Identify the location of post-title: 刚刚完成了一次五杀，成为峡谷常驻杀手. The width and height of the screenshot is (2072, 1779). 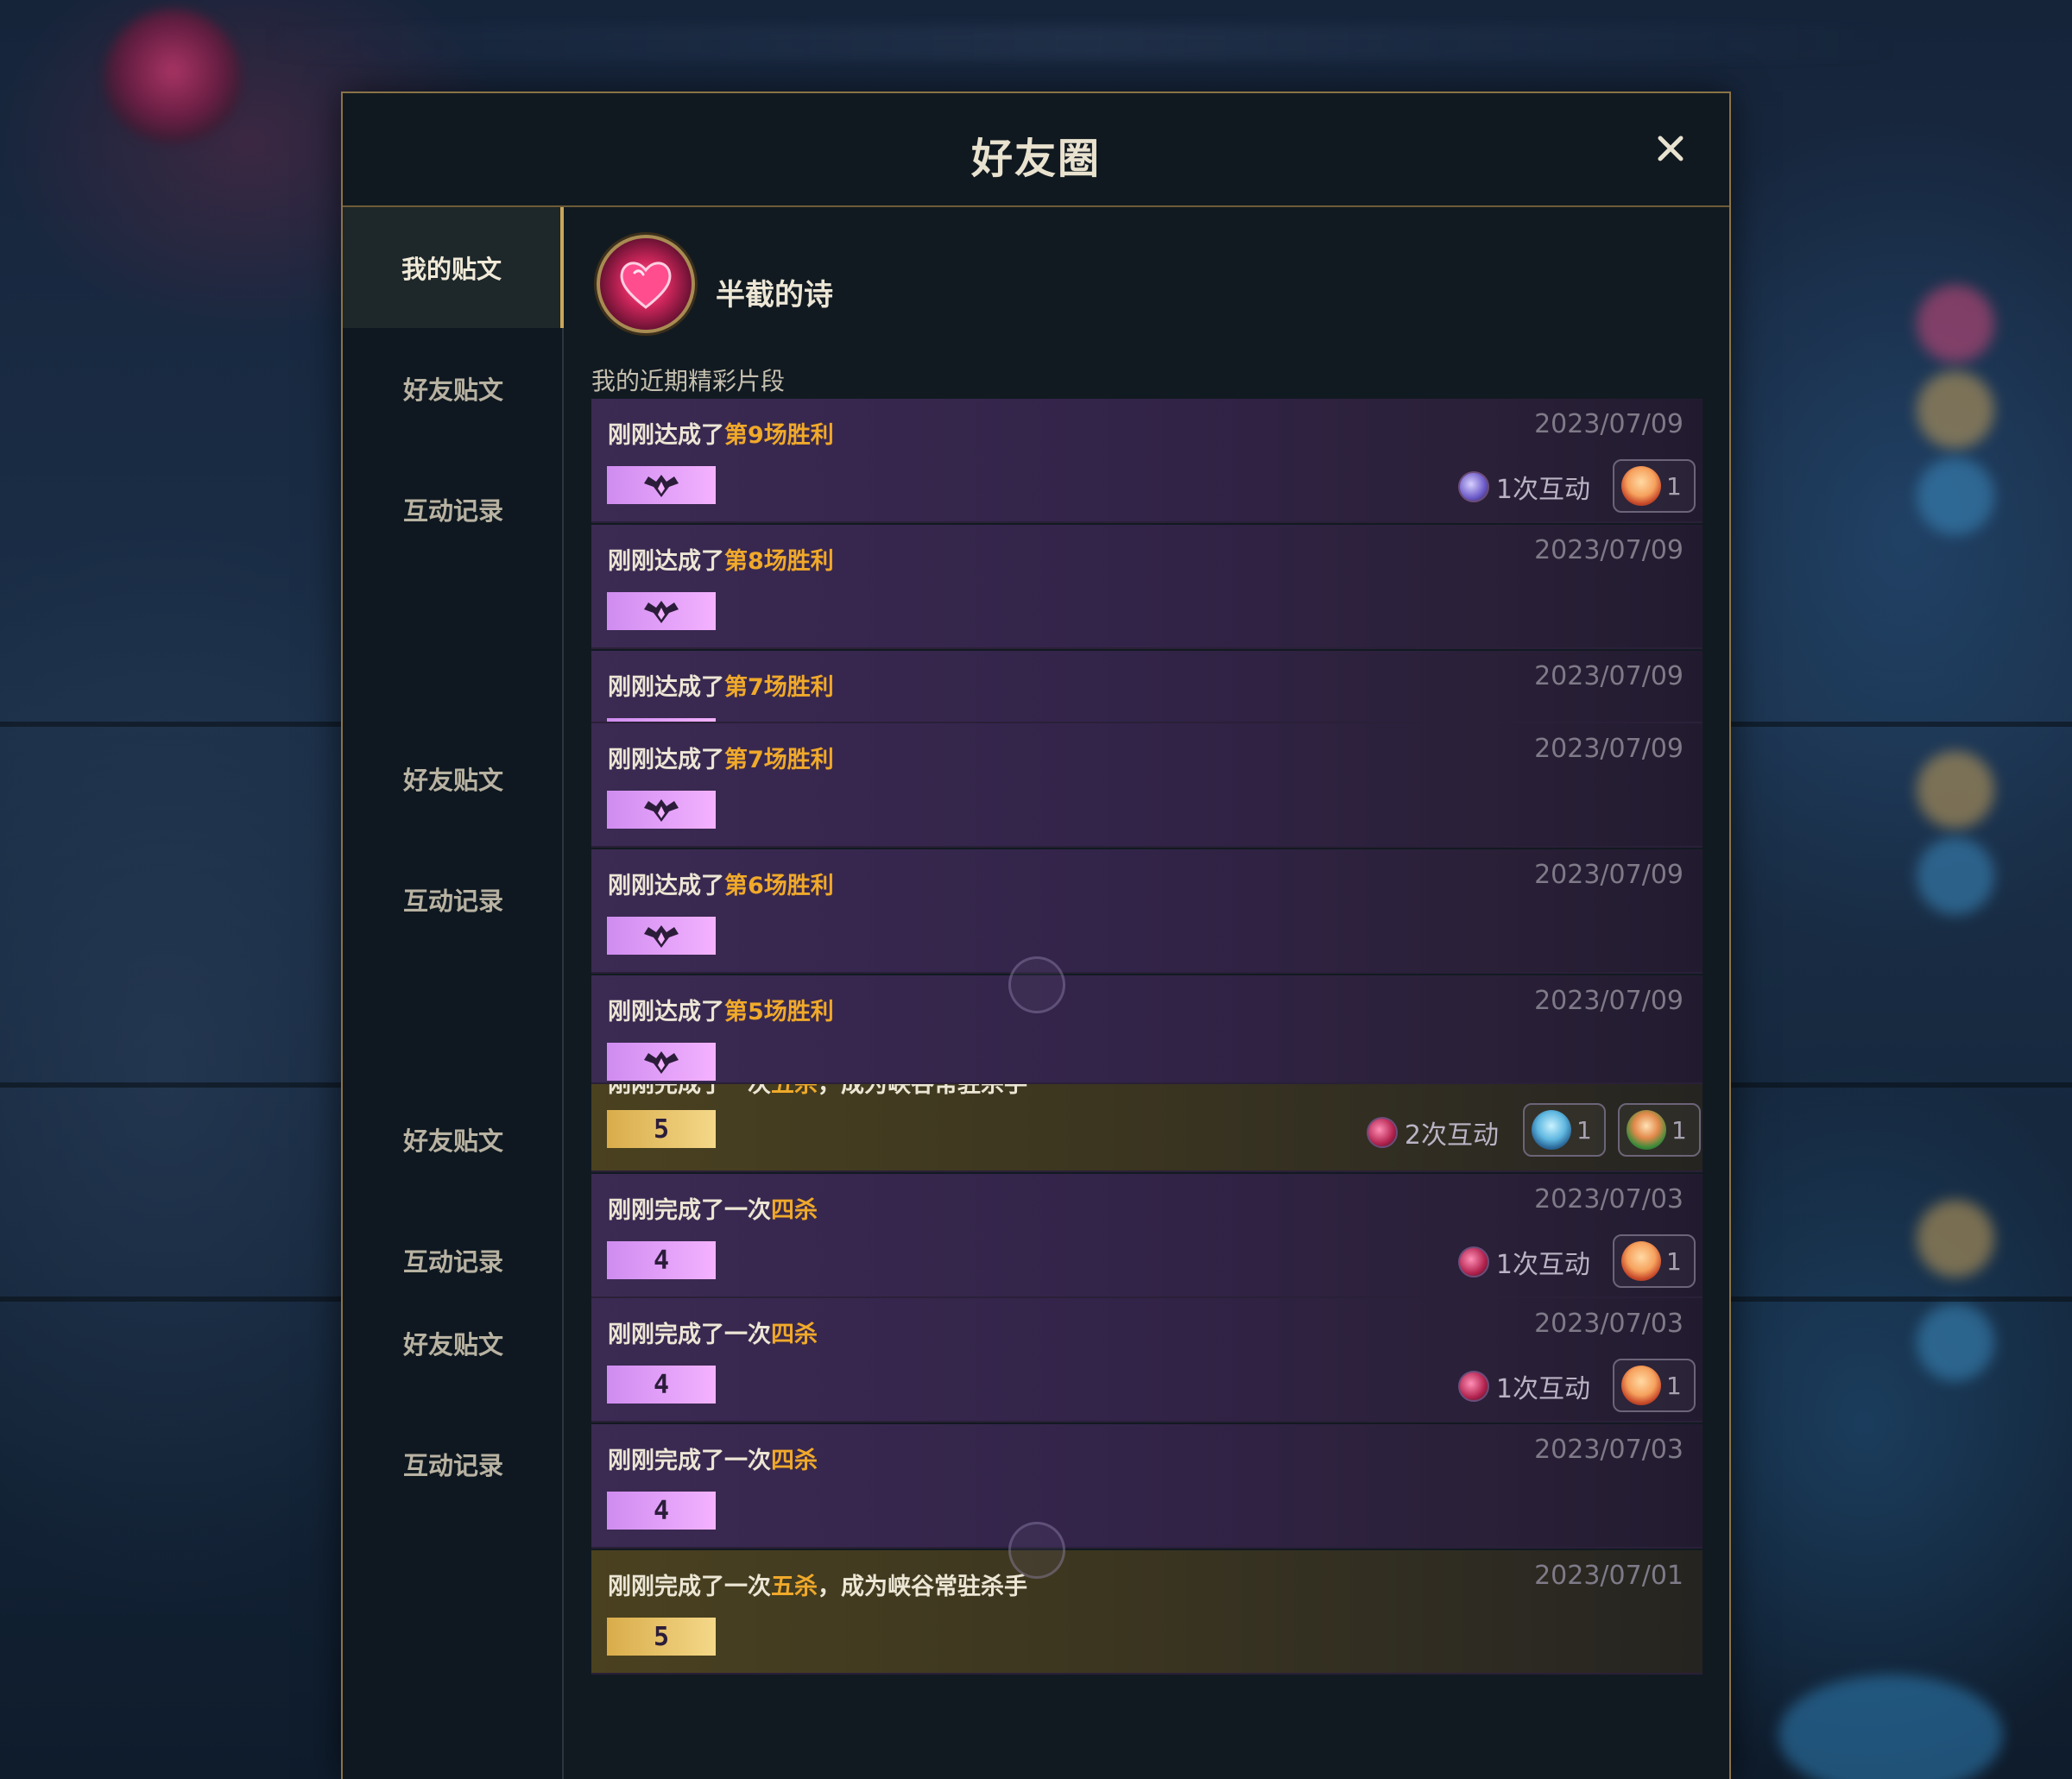
(817, 1091).